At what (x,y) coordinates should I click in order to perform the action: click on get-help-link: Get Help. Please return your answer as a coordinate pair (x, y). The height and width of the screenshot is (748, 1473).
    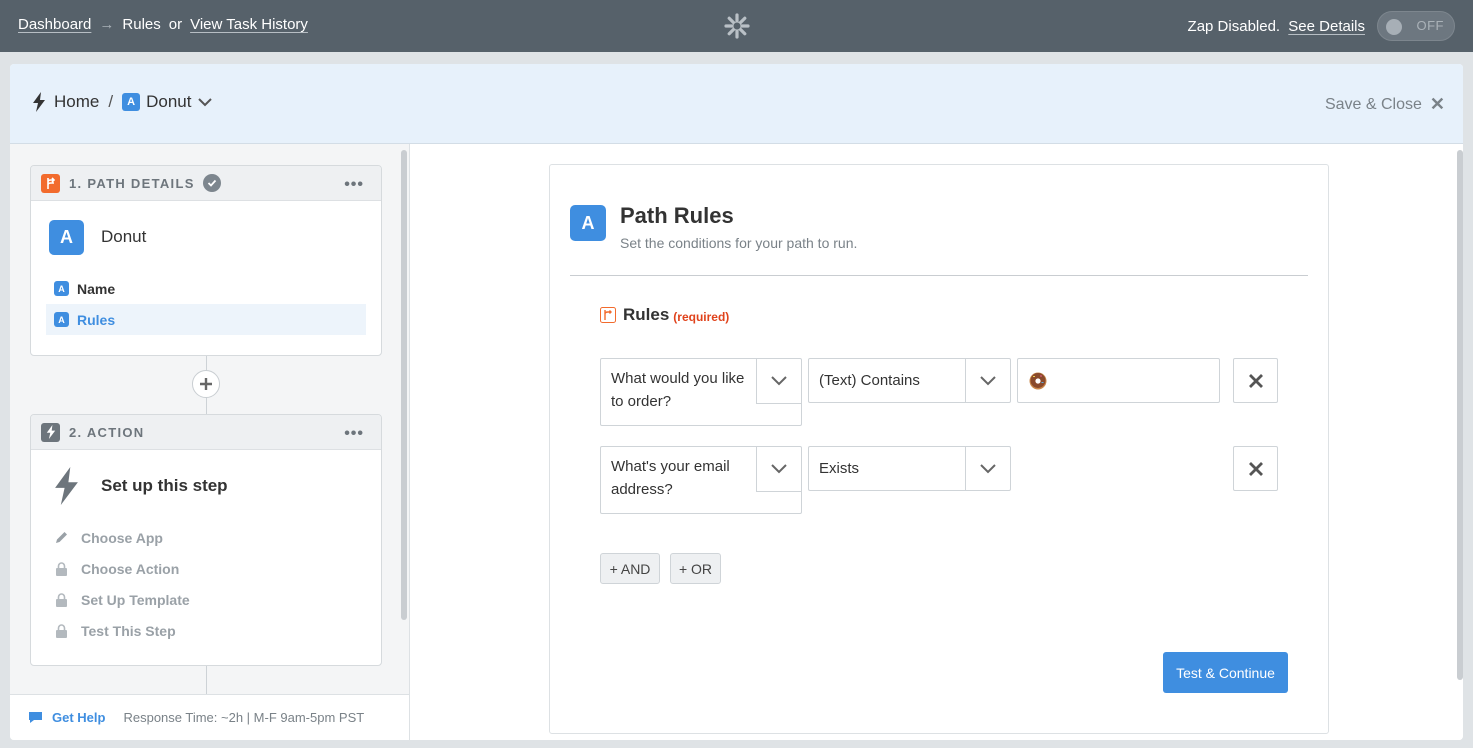
    Looking at the image, I should click on (78, 717).